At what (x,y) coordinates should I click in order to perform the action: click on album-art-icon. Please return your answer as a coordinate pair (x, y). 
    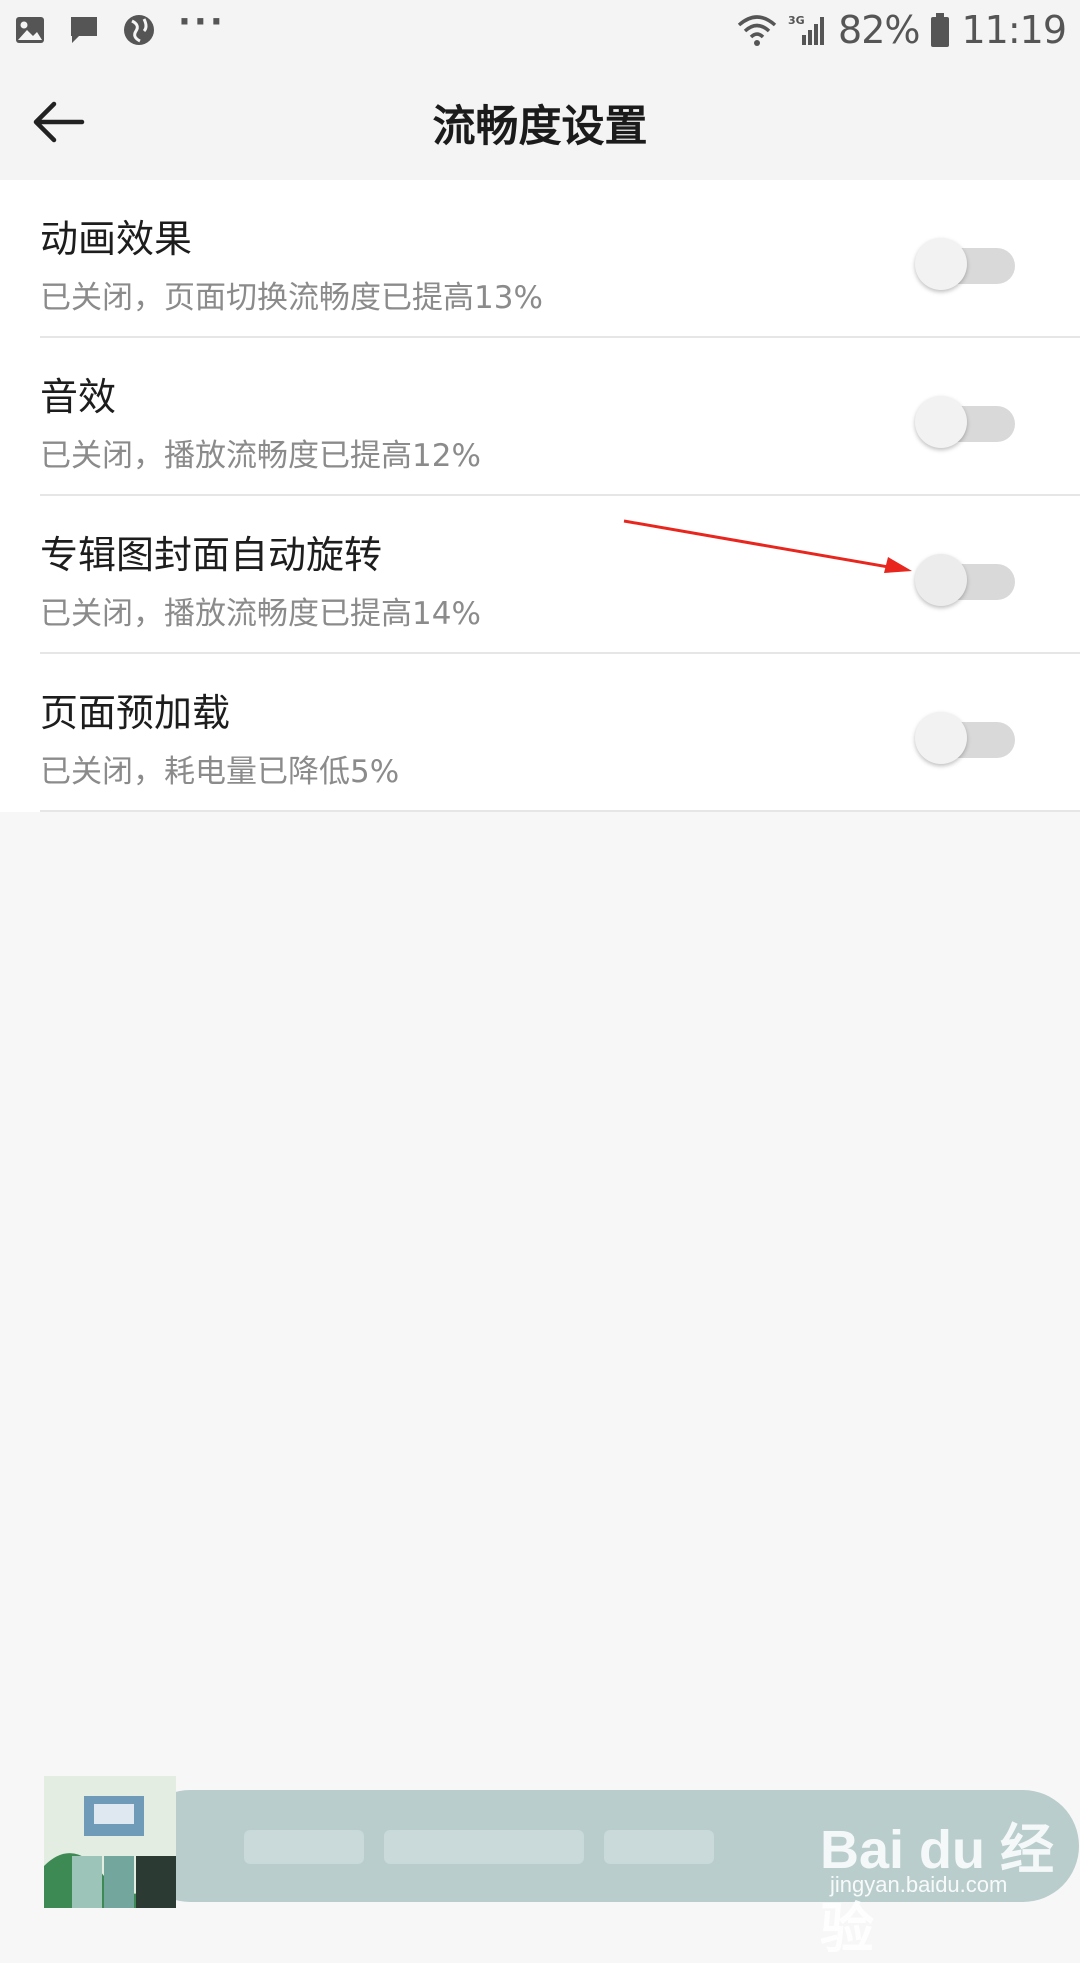
    Looking at the image, I should click on (110, 1842).